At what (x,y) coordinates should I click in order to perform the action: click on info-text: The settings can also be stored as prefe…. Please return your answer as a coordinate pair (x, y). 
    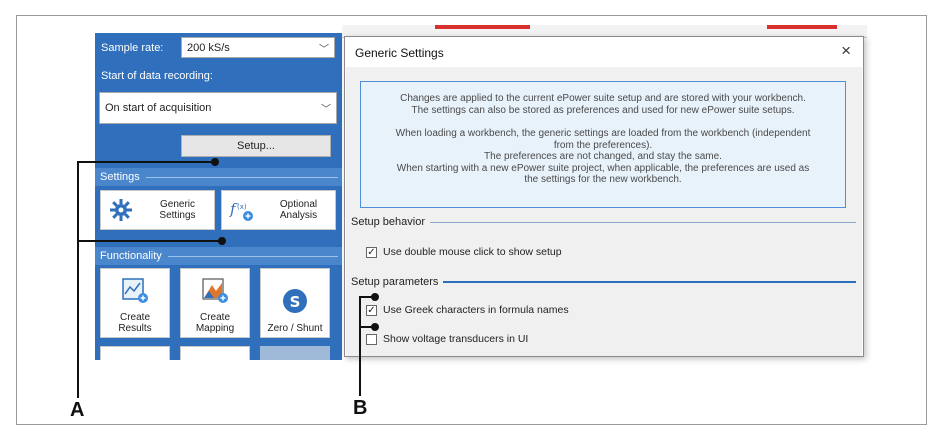
    Looking at the image, I should click on (603, 110).